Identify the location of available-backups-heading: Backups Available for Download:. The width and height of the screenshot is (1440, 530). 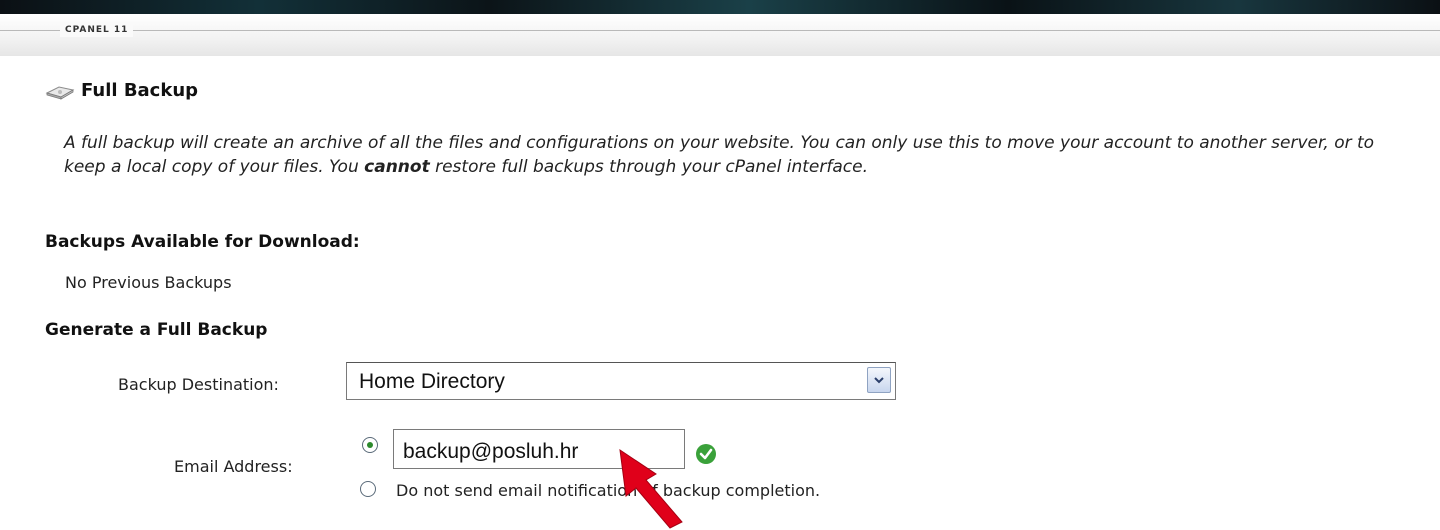
(202, 242).